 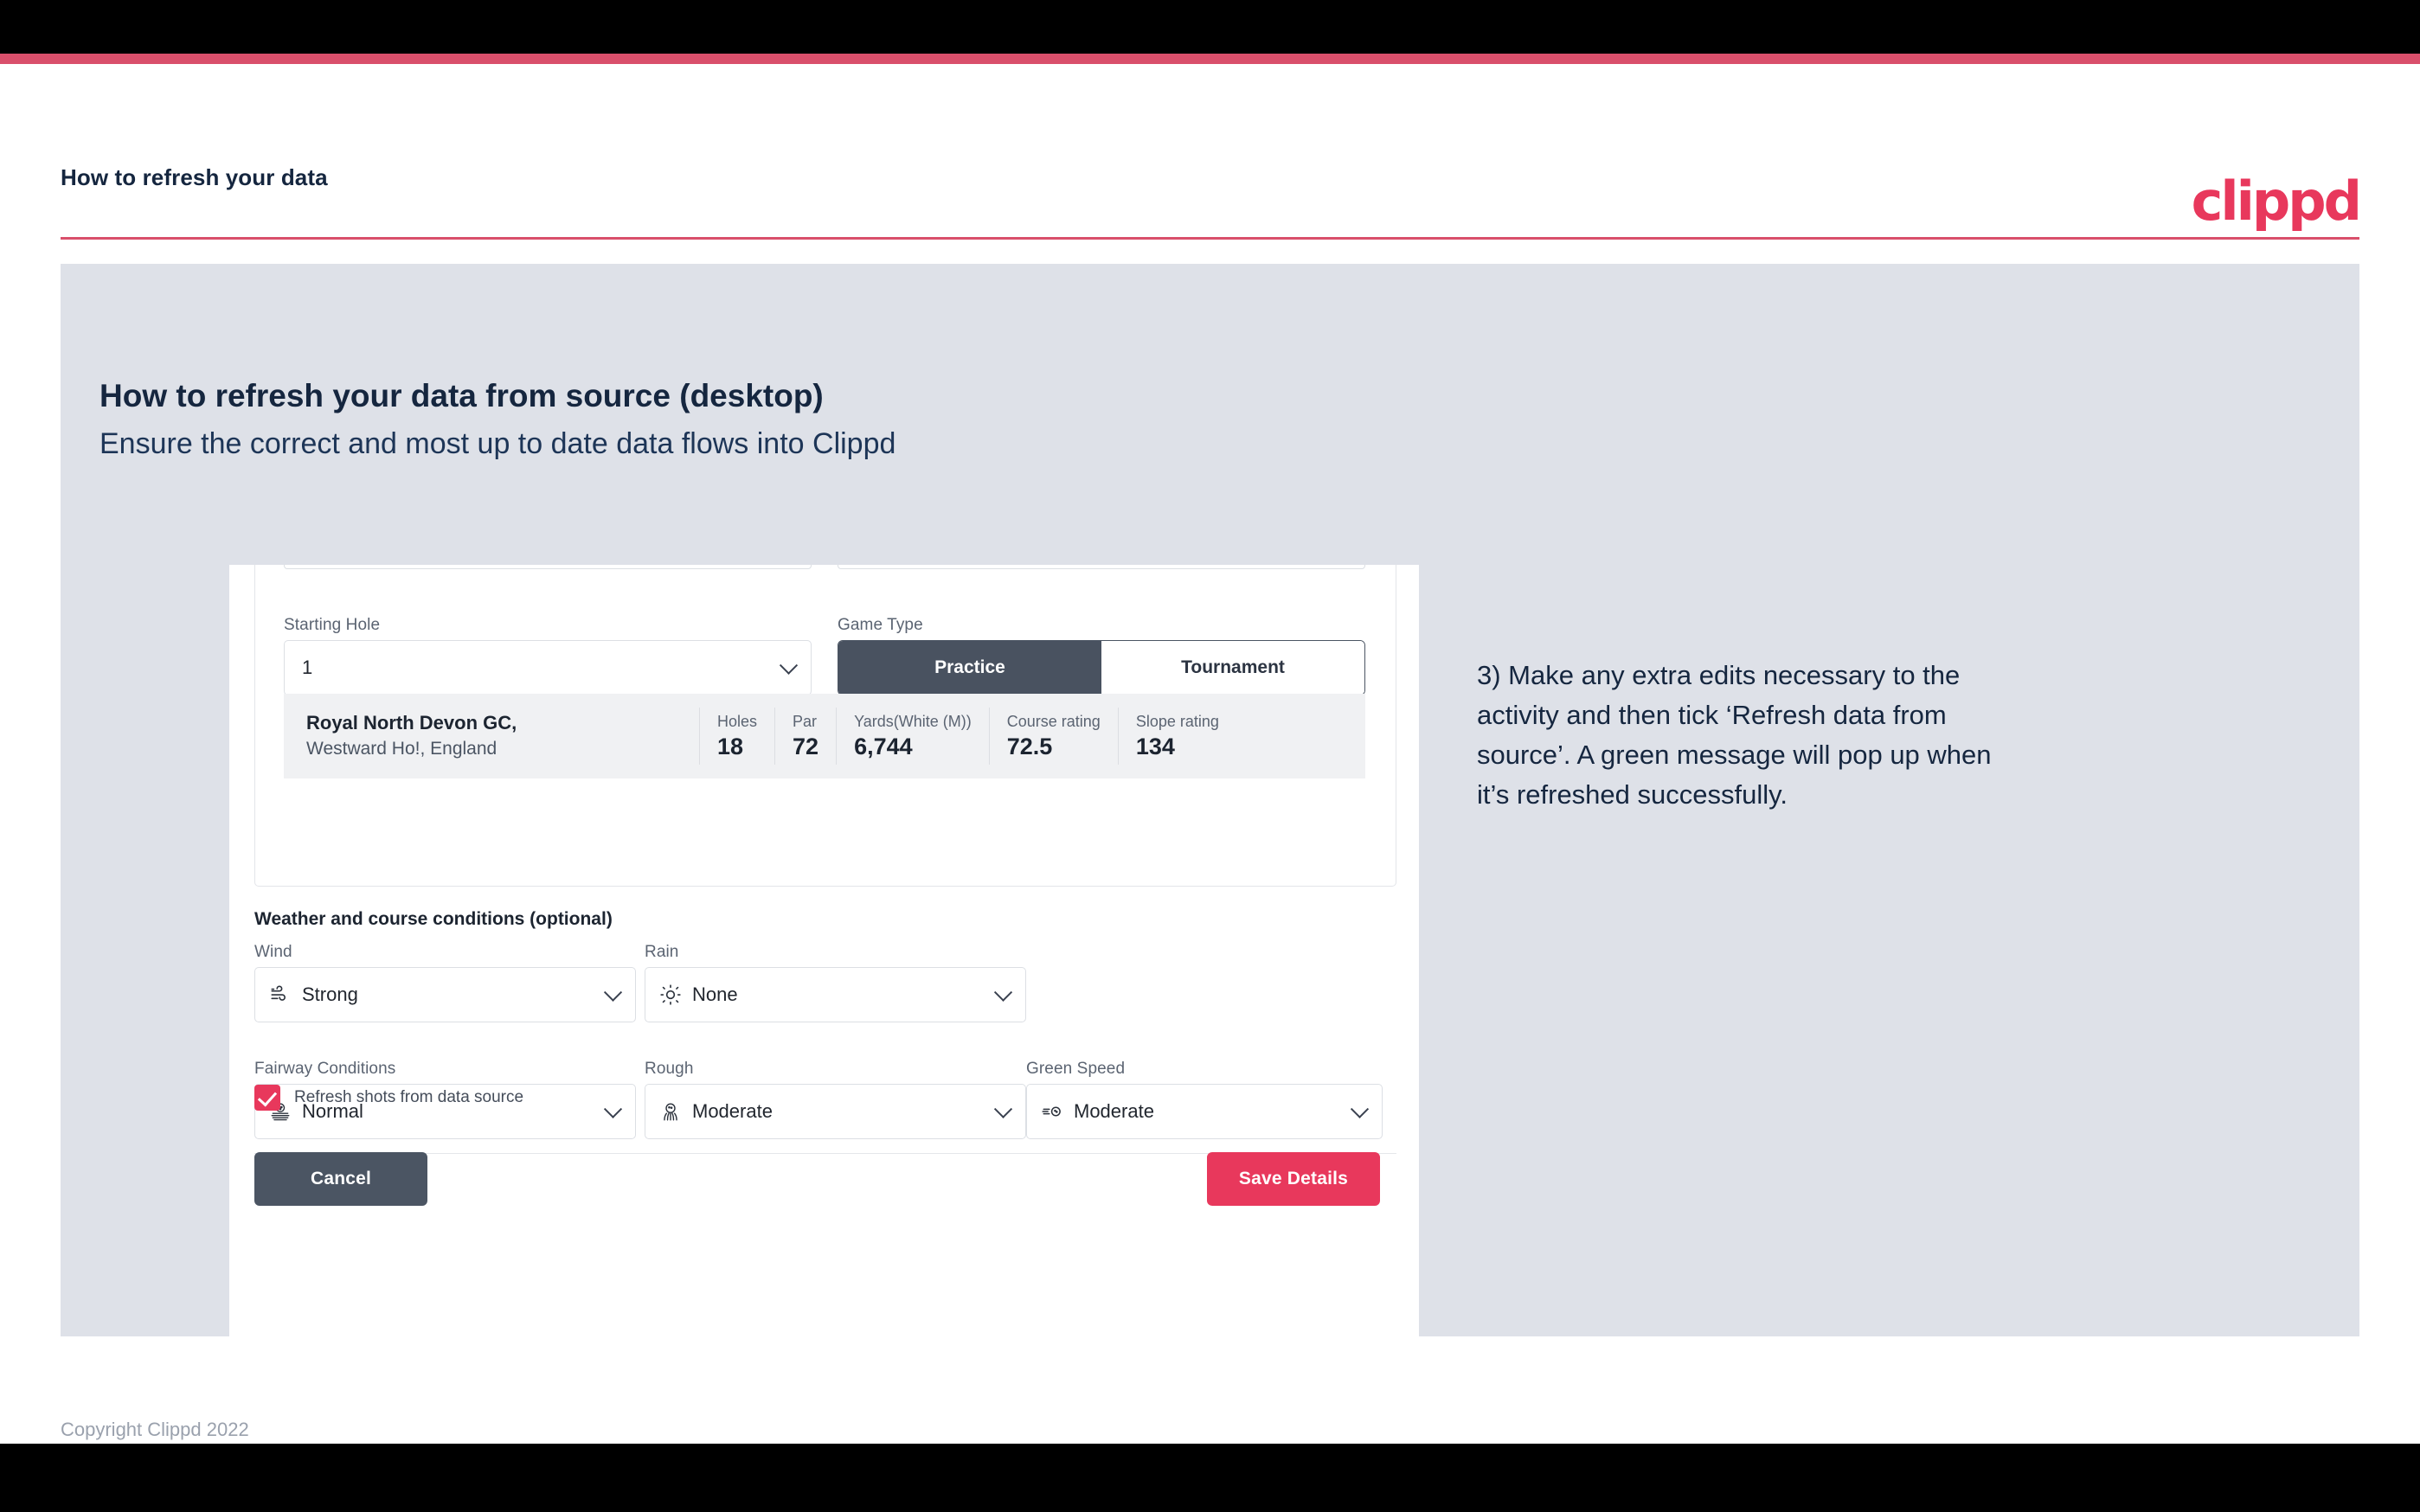 I want to click on save-details-button: Save Details, so click(x=1293, y=1179).